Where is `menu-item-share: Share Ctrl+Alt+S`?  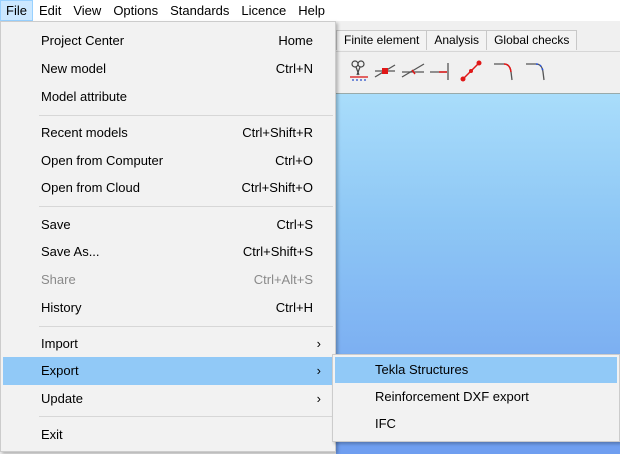 menu-item-share: Share Ctrl+Alt+S is located at coordinates (168, 280).